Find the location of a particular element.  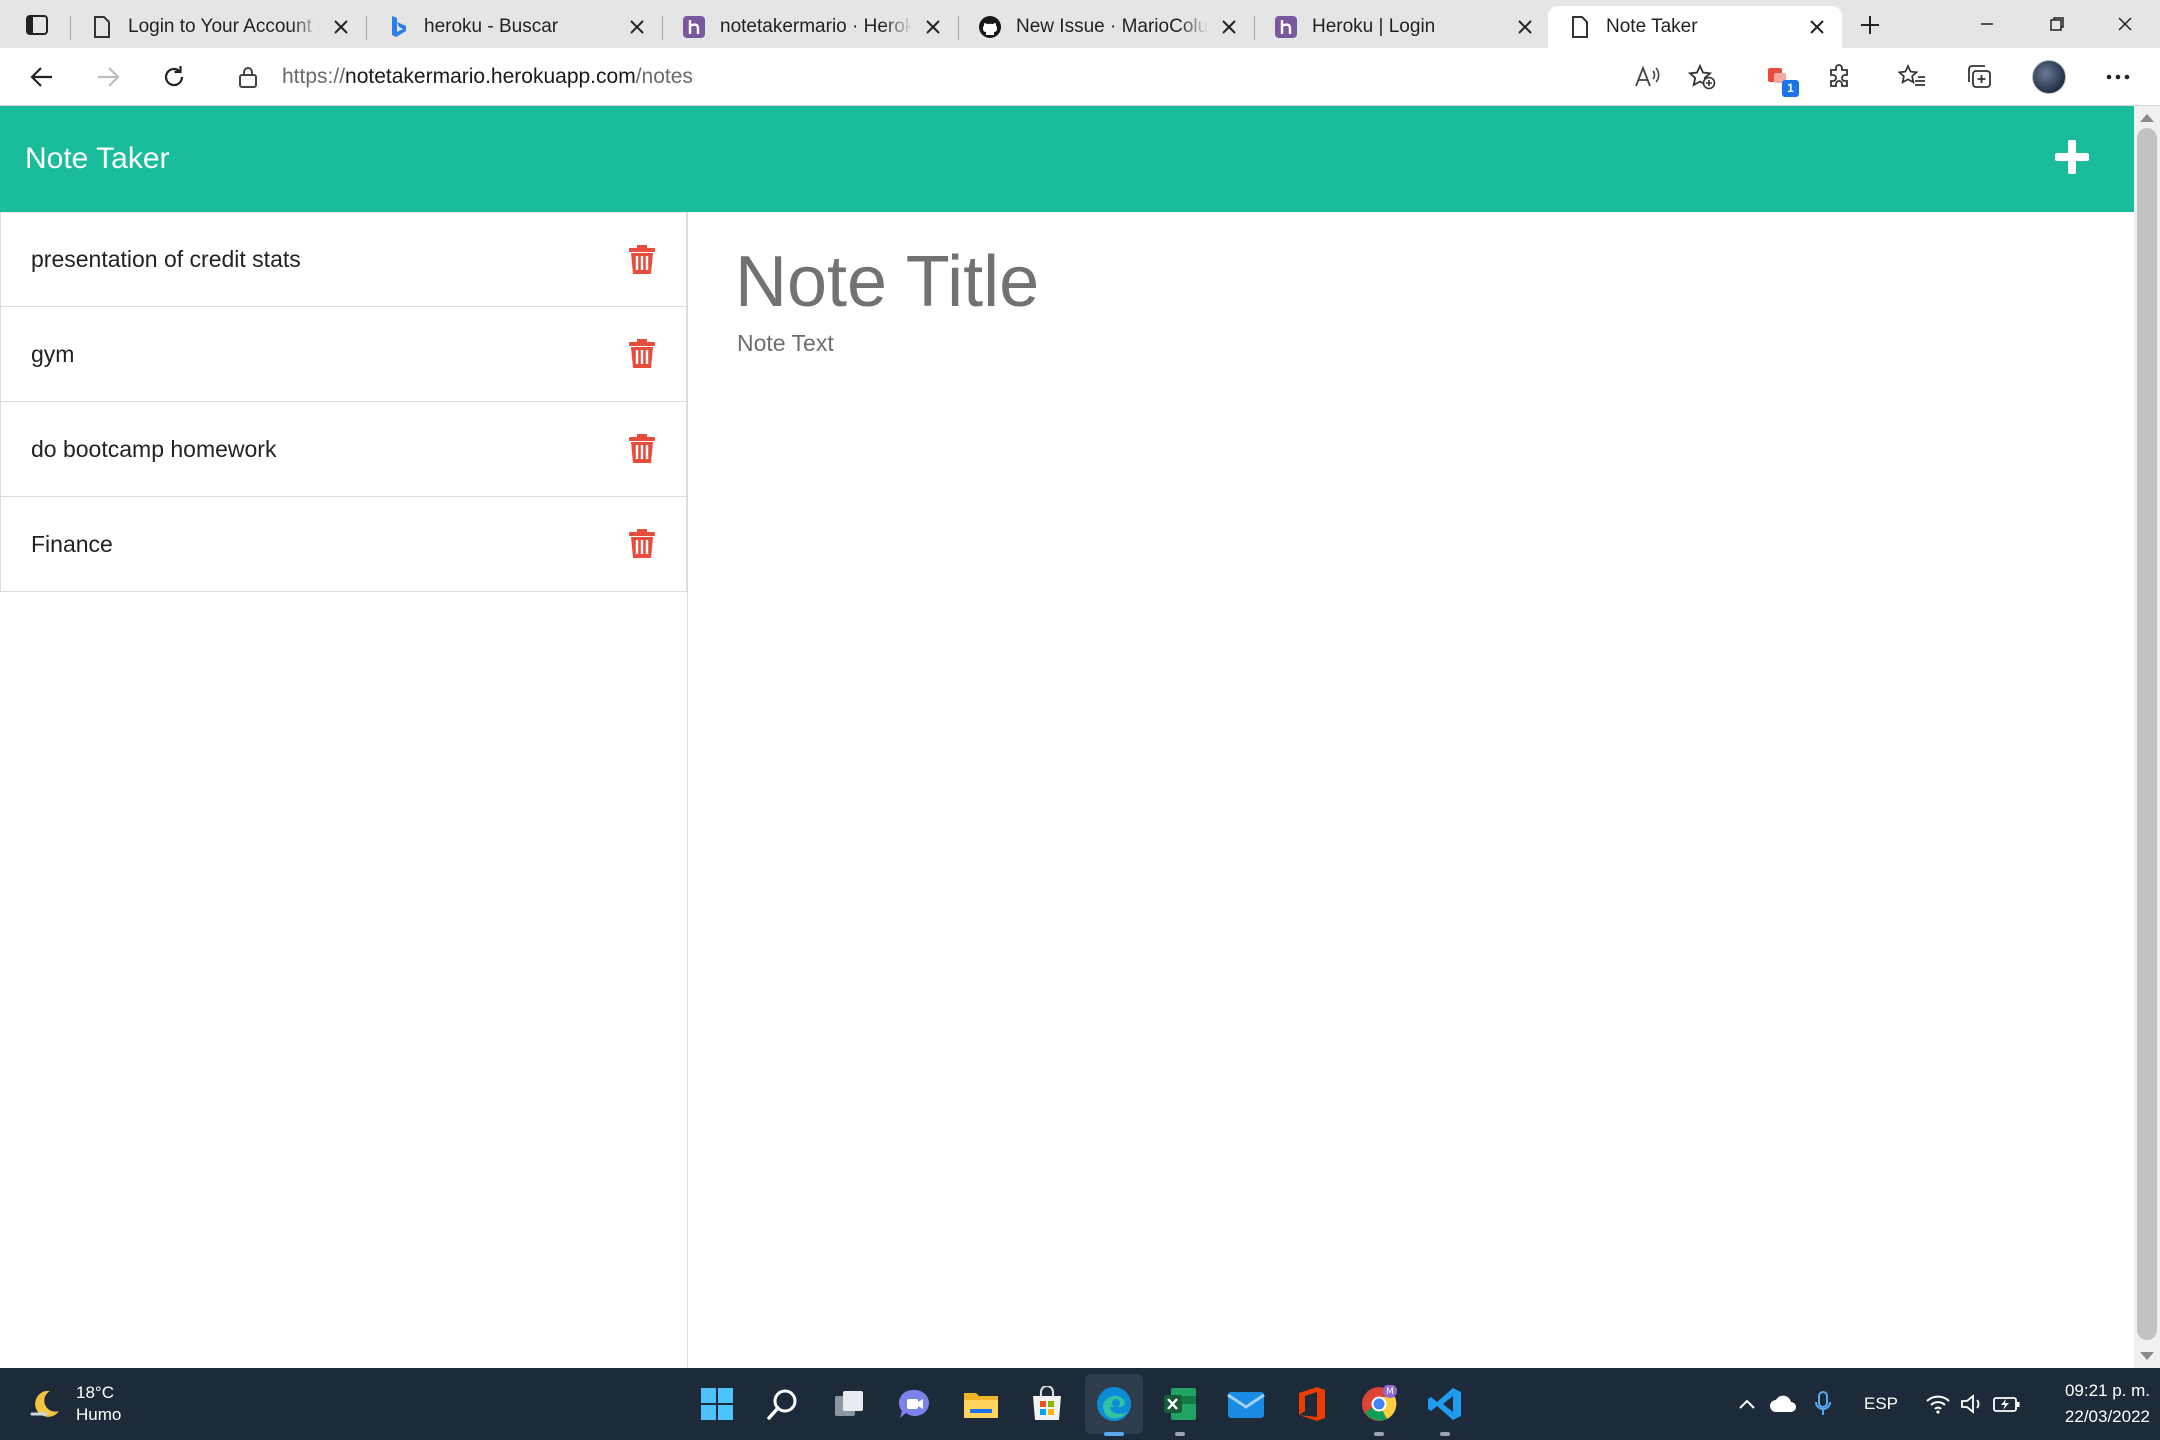

tab-title: New Issue · MarioColunga is located at coordinates (1112, 26).